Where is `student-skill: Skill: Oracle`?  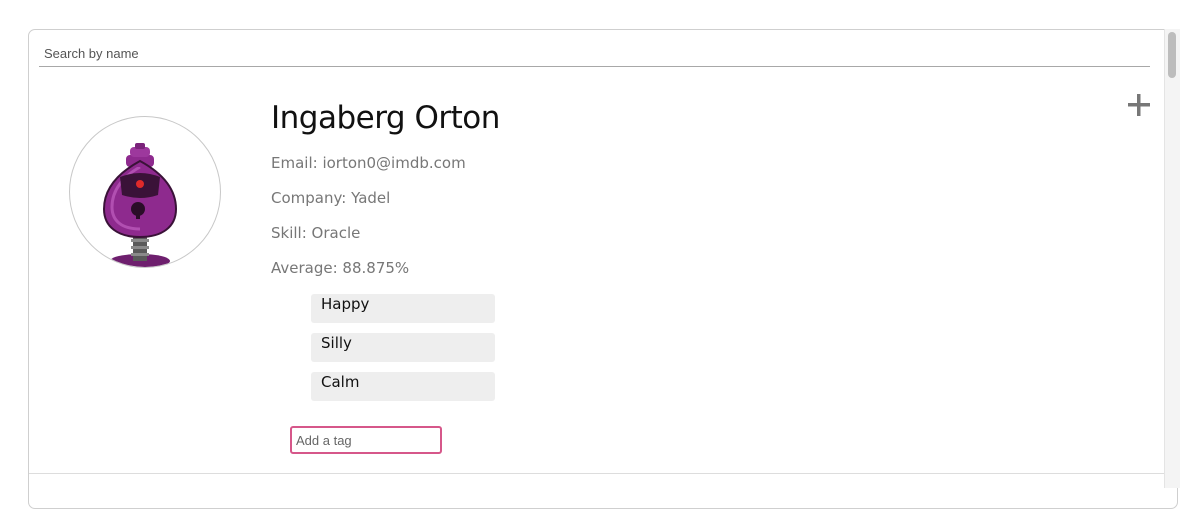 student-skill: Skill: Oracle is located at coordinates (316, 233).